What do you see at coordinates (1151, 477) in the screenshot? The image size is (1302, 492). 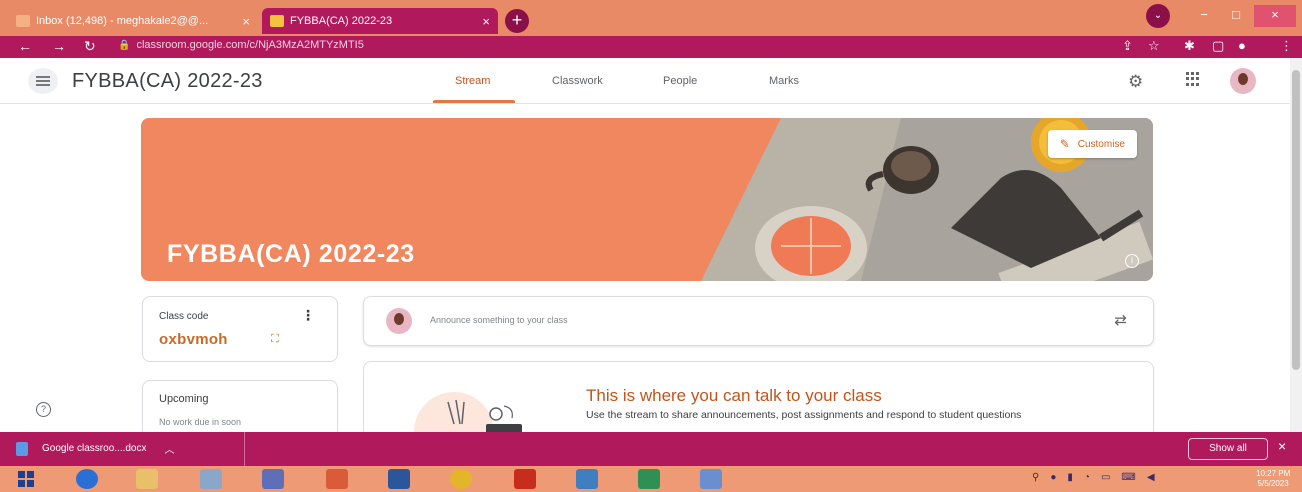 I see `volume-icon: ◀` at bounding box center [1151, 477].